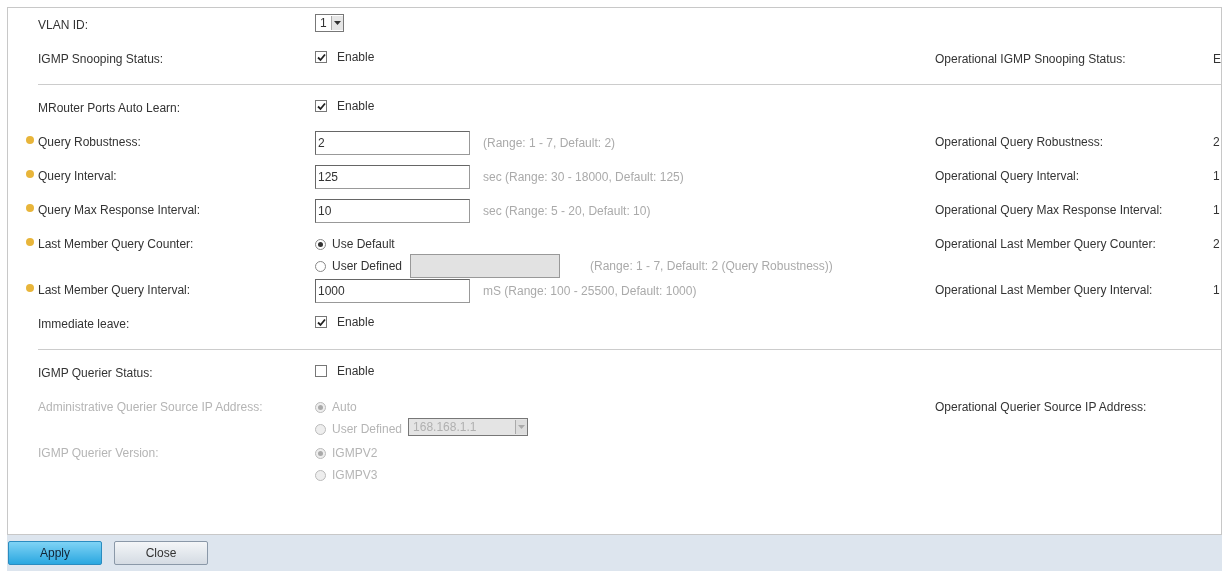 The height and width of the screenshot is (574, 1229). Describe the element at coordinates (1031, 59) in the screenshot. I see `operational-label: Operational IGMP Snooping Status:` at that location.